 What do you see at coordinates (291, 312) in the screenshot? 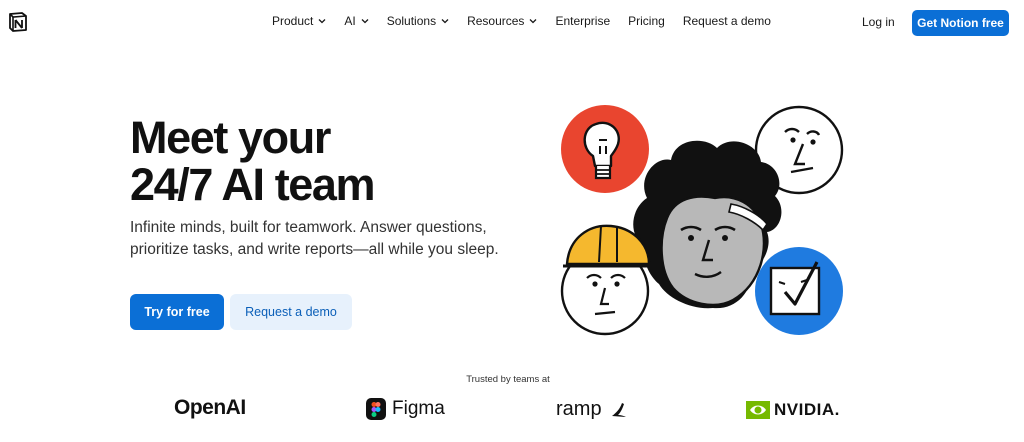
I see `request-demo-button: Request a demo` at bounding box center [291, 312].